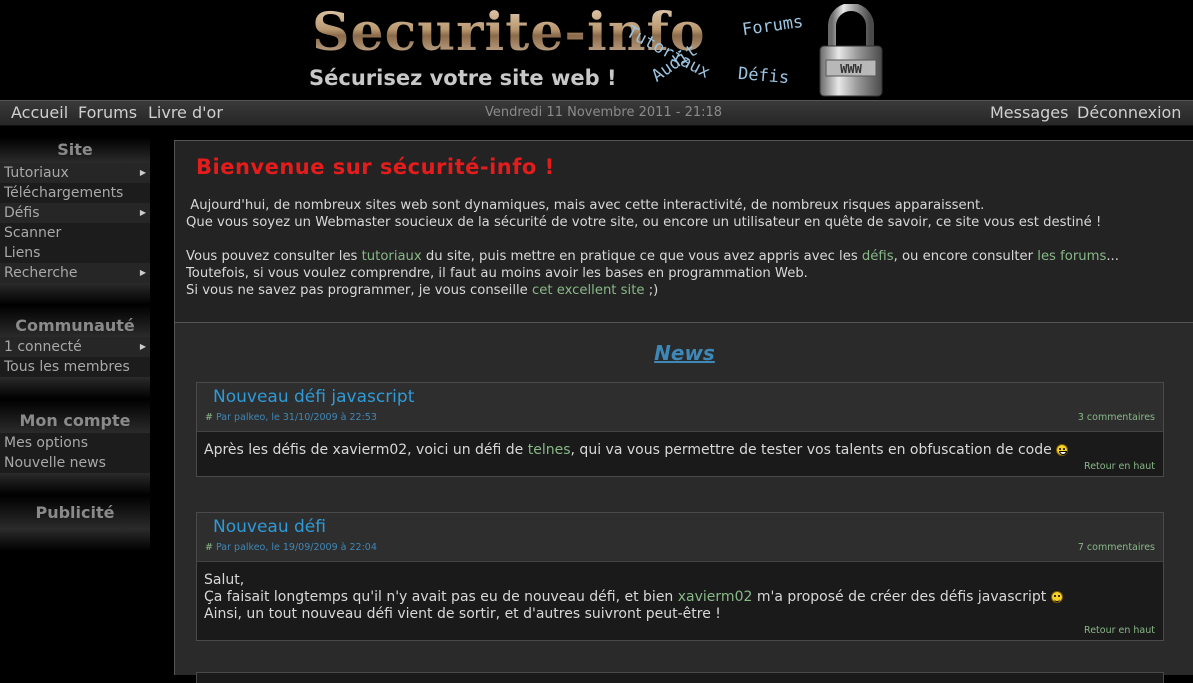 This screenshot has height=683, width=1193. What do you see at coordinates (1129, 112) in the screenshot?
I see `menu-link-deconnexion: Déconnexion` at bounding box center [1129, 112].